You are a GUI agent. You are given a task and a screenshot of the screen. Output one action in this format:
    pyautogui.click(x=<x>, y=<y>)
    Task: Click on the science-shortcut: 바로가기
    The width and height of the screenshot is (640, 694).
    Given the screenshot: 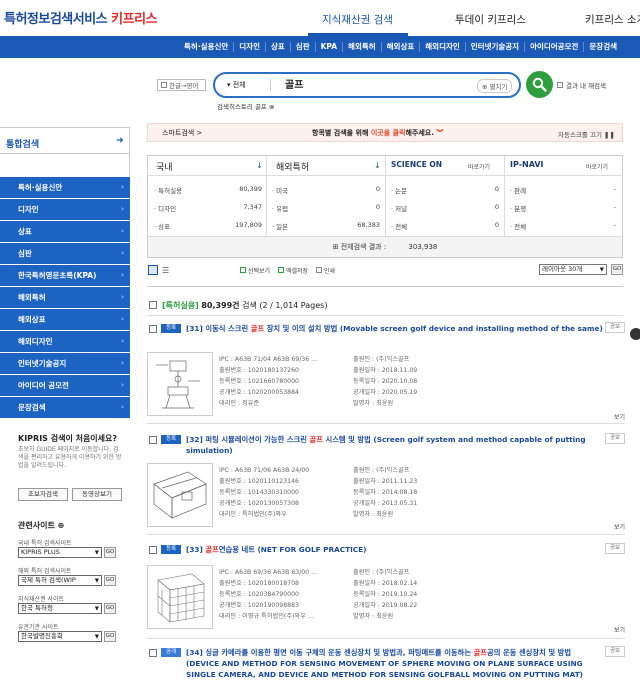 What is the action you would take?
    pyautogui.click(x=479, y=166)
    